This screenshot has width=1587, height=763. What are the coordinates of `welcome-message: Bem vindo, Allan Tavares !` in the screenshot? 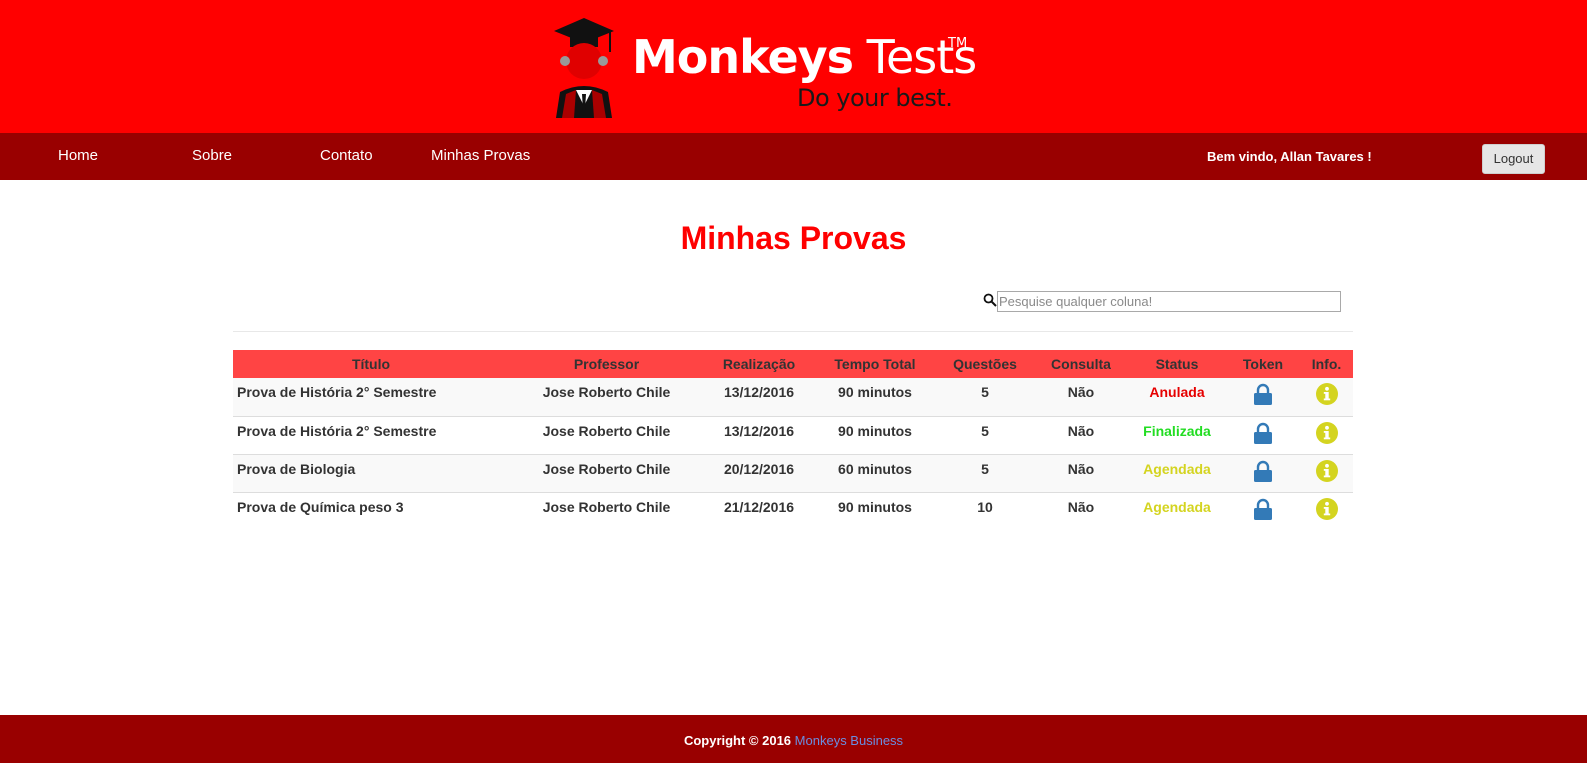 It's located at (1289, 156).